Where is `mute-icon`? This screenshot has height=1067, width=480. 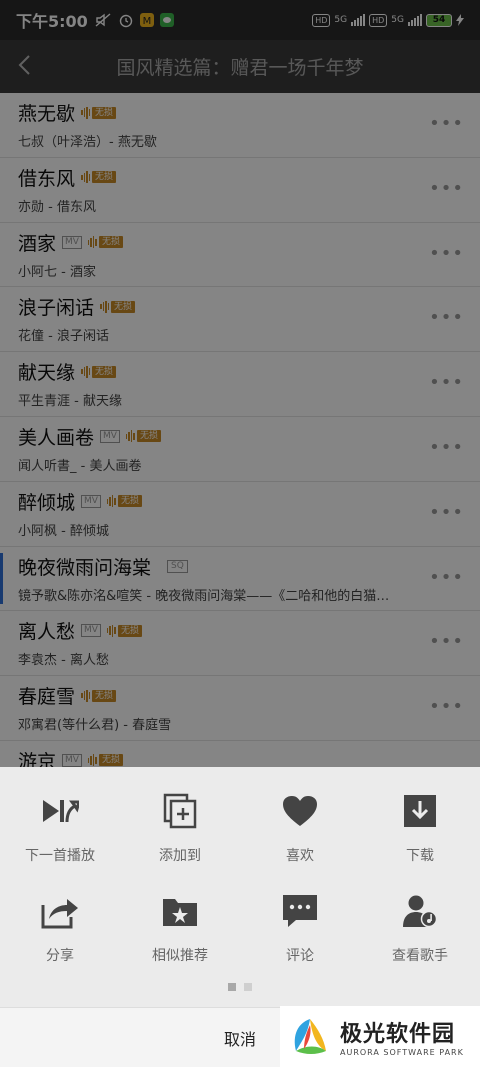 mute-icon is located at coordinates (103, 20).